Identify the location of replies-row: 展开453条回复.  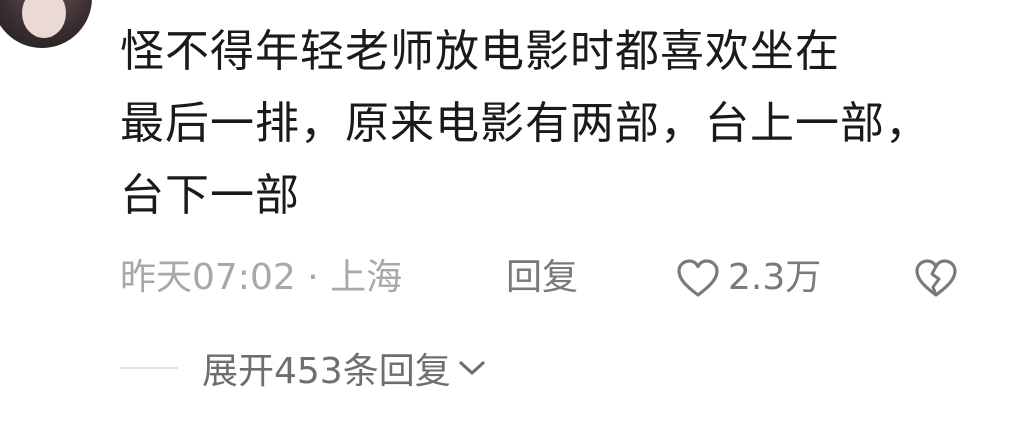
(303, 368).